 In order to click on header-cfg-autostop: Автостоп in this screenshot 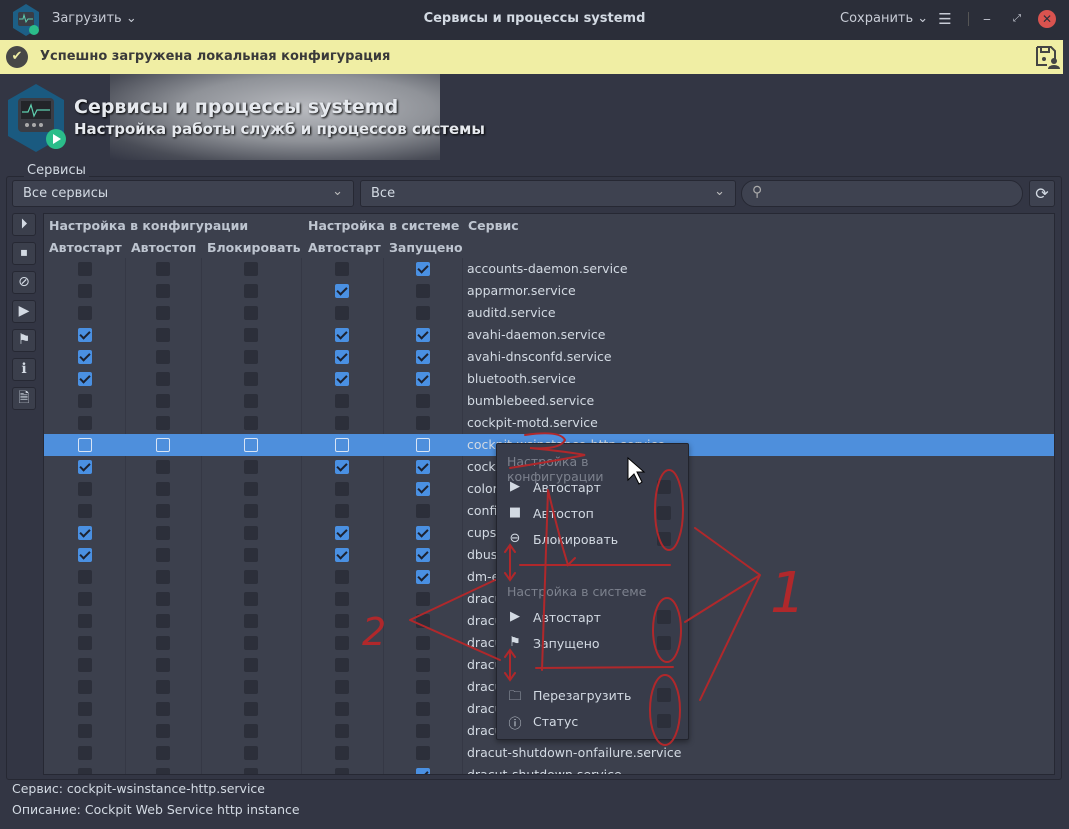, I will do `click(163, 247)`.